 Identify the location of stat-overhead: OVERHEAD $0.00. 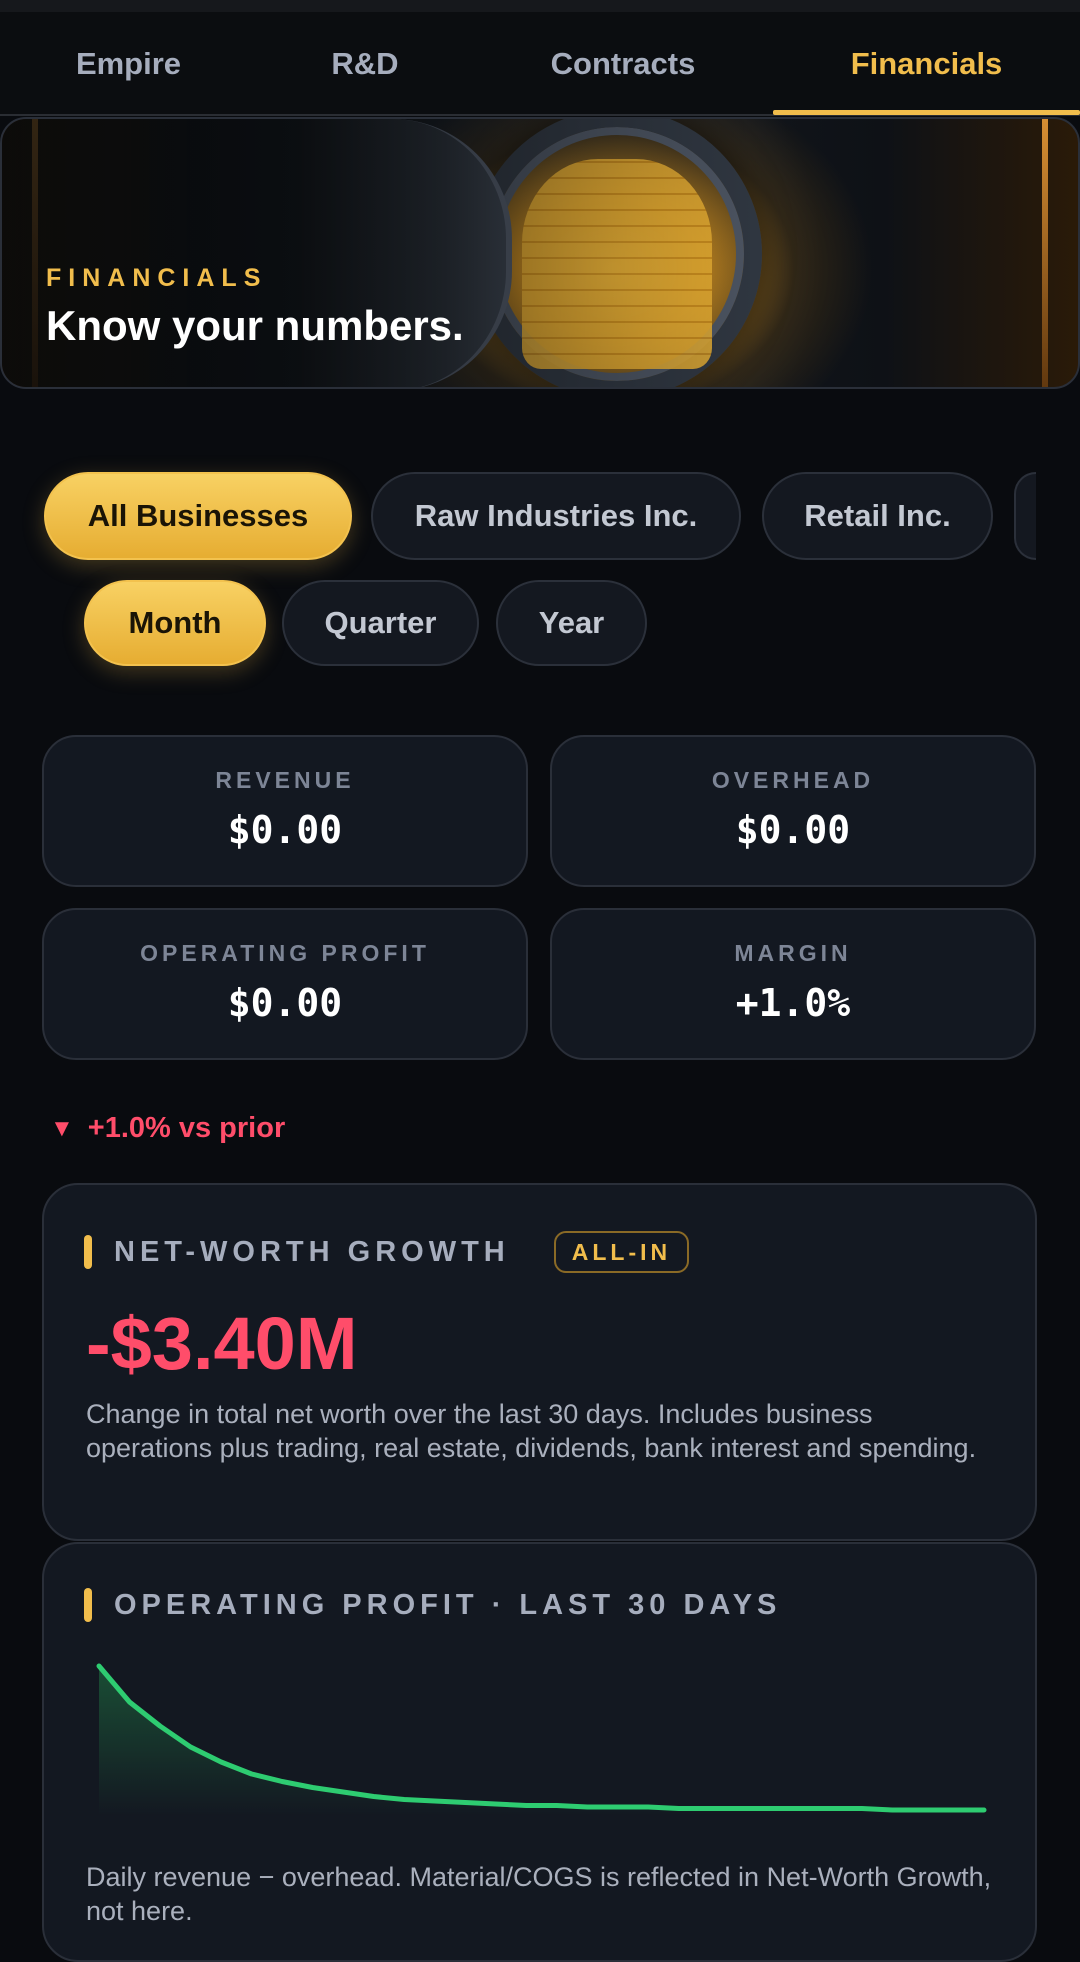
(793, 811).